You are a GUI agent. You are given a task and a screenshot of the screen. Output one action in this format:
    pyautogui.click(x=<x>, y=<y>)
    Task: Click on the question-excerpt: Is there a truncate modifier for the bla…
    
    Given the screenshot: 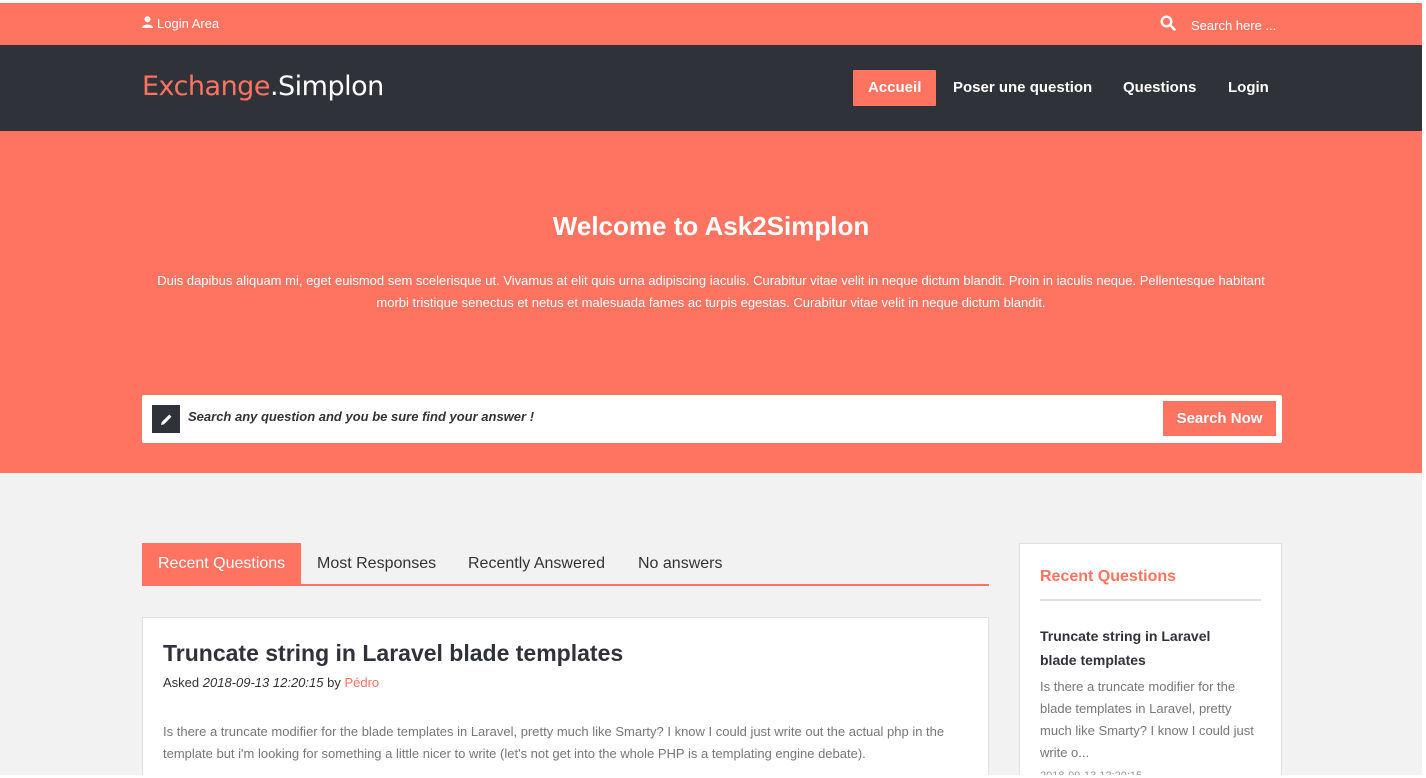 What is the action you would take?
    pyautogui.click(x=554, y=742)
    